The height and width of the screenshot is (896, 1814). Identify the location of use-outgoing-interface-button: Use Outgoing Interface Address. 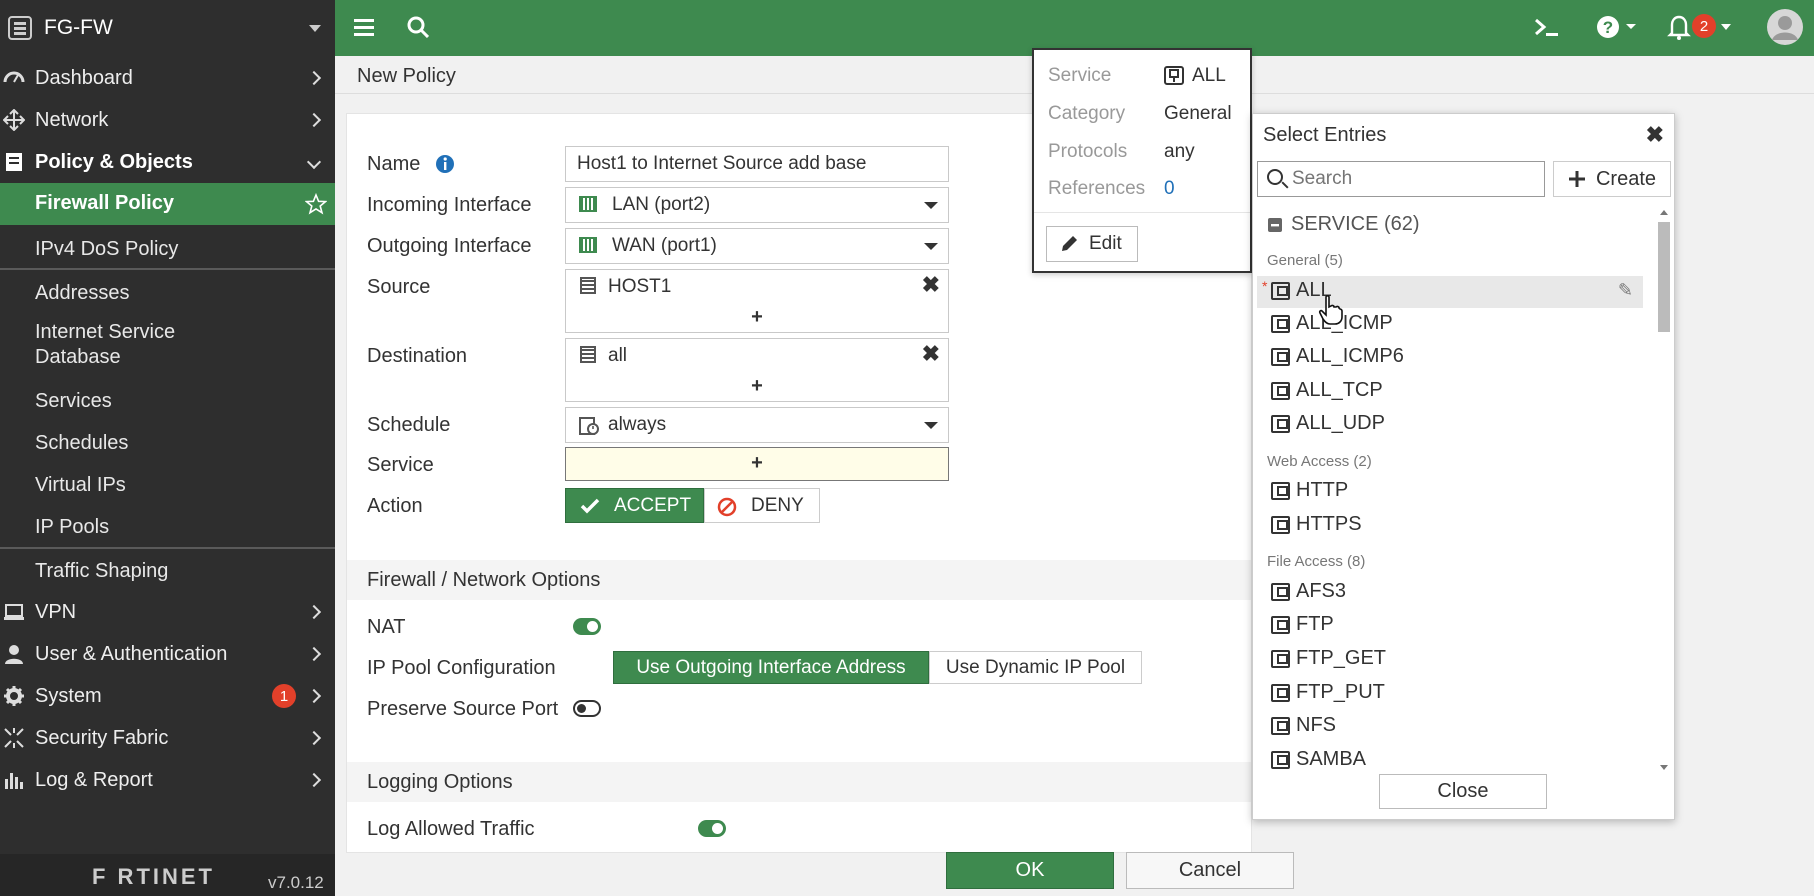
(771, 667).